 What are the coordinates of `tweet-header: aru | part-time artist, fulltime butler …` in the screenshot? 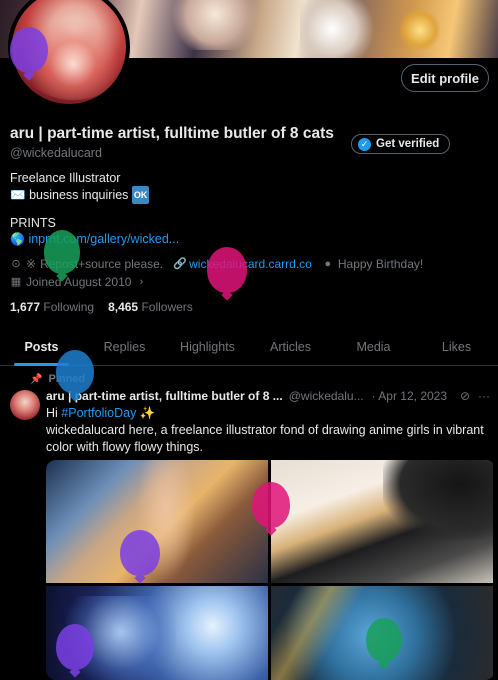 It's located at (268, 396).